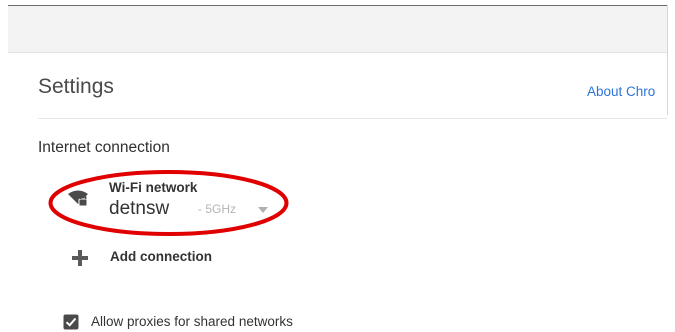 This screenshot has width=675, height=332. I want to click on chevron-down-icon, so click(263, 210).